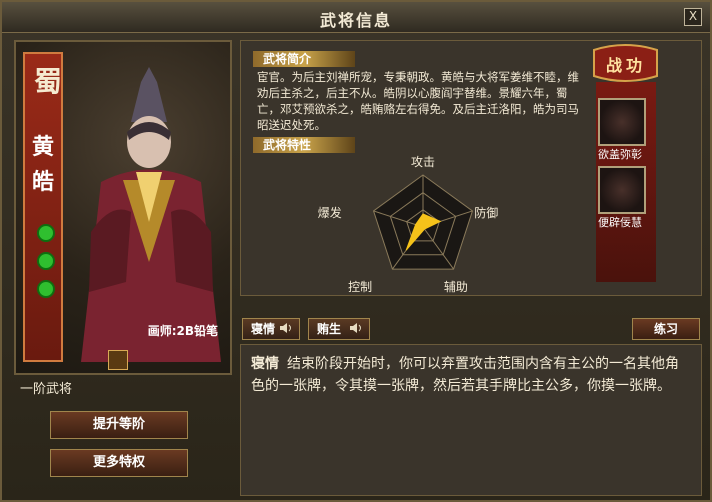  Describe the element at coordinates (329, 212) in the screenshot. I see `axis-burst-label: 爆发` at that location.